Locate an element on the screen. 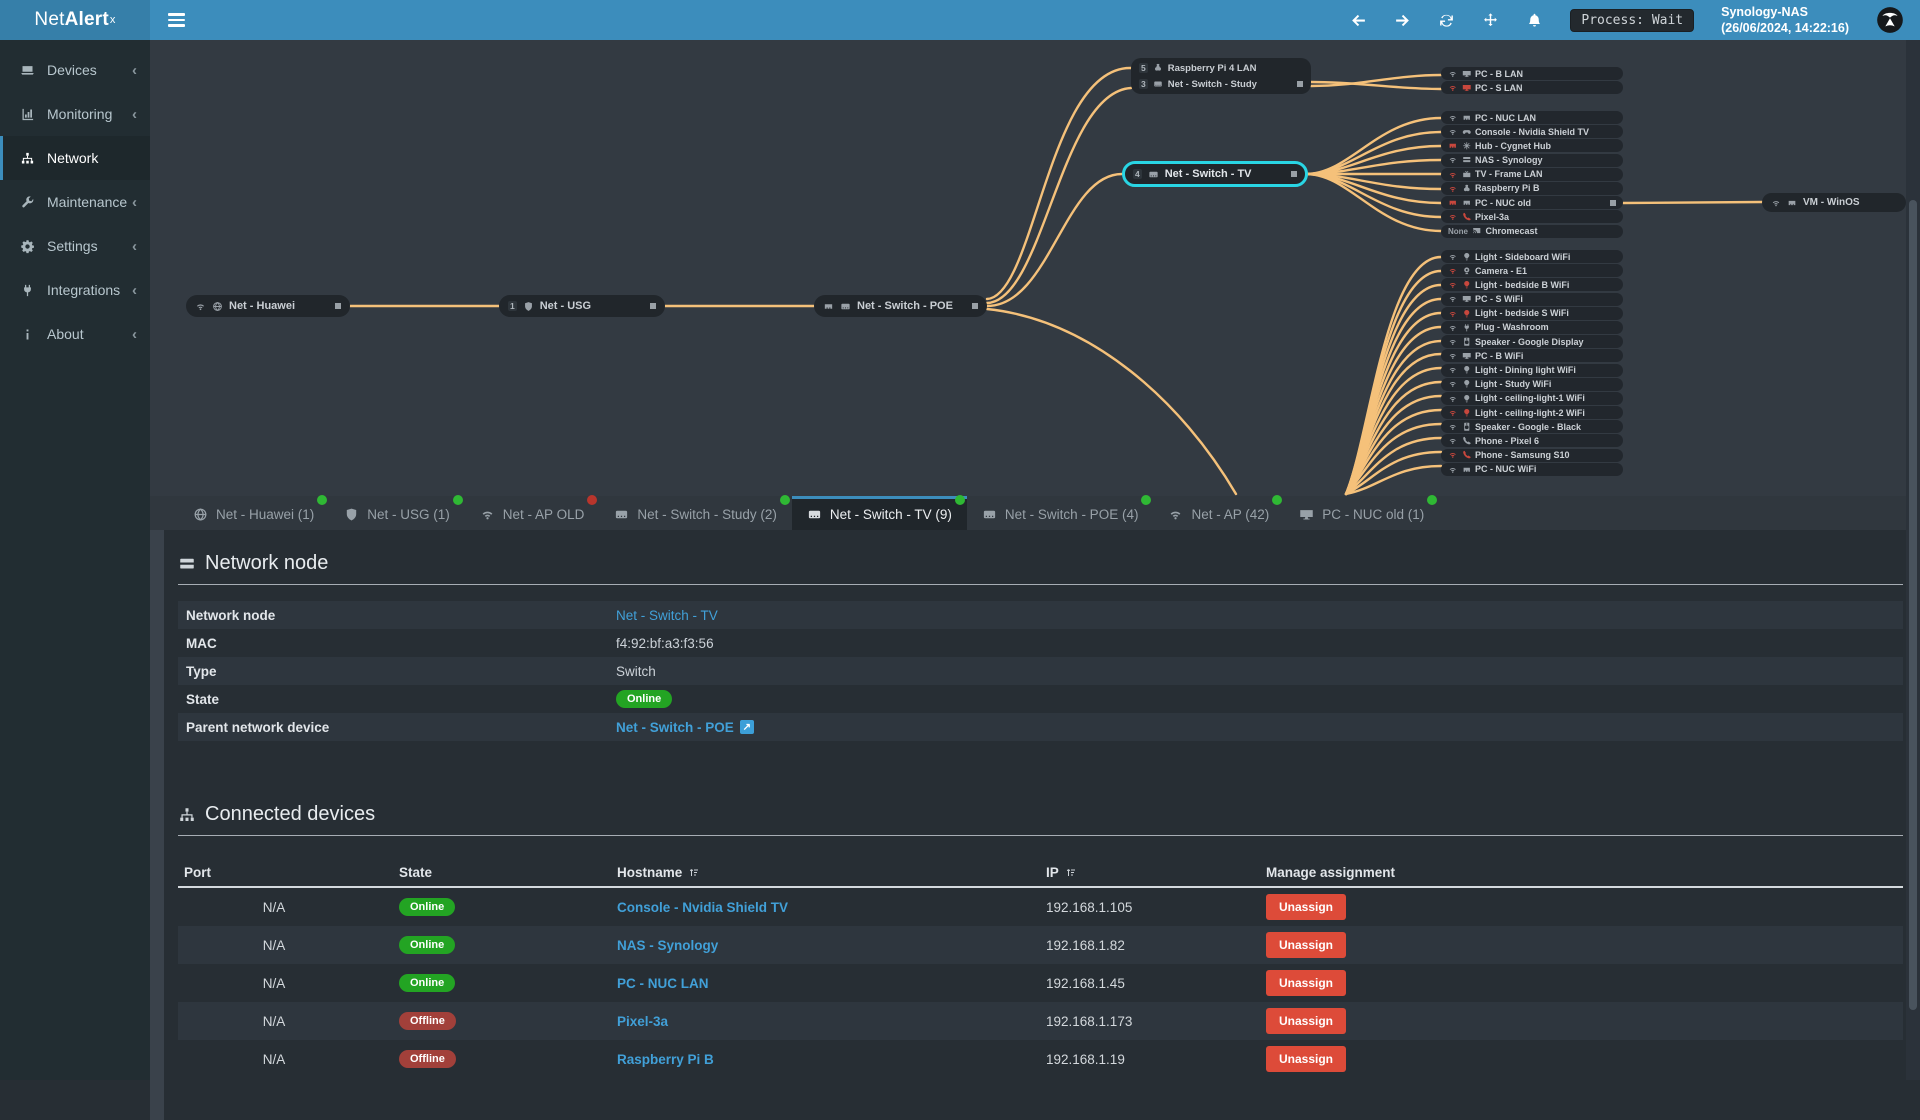  detail-value: f4:92:bf:a3:f3:56 is located at coordinates (665, 643).